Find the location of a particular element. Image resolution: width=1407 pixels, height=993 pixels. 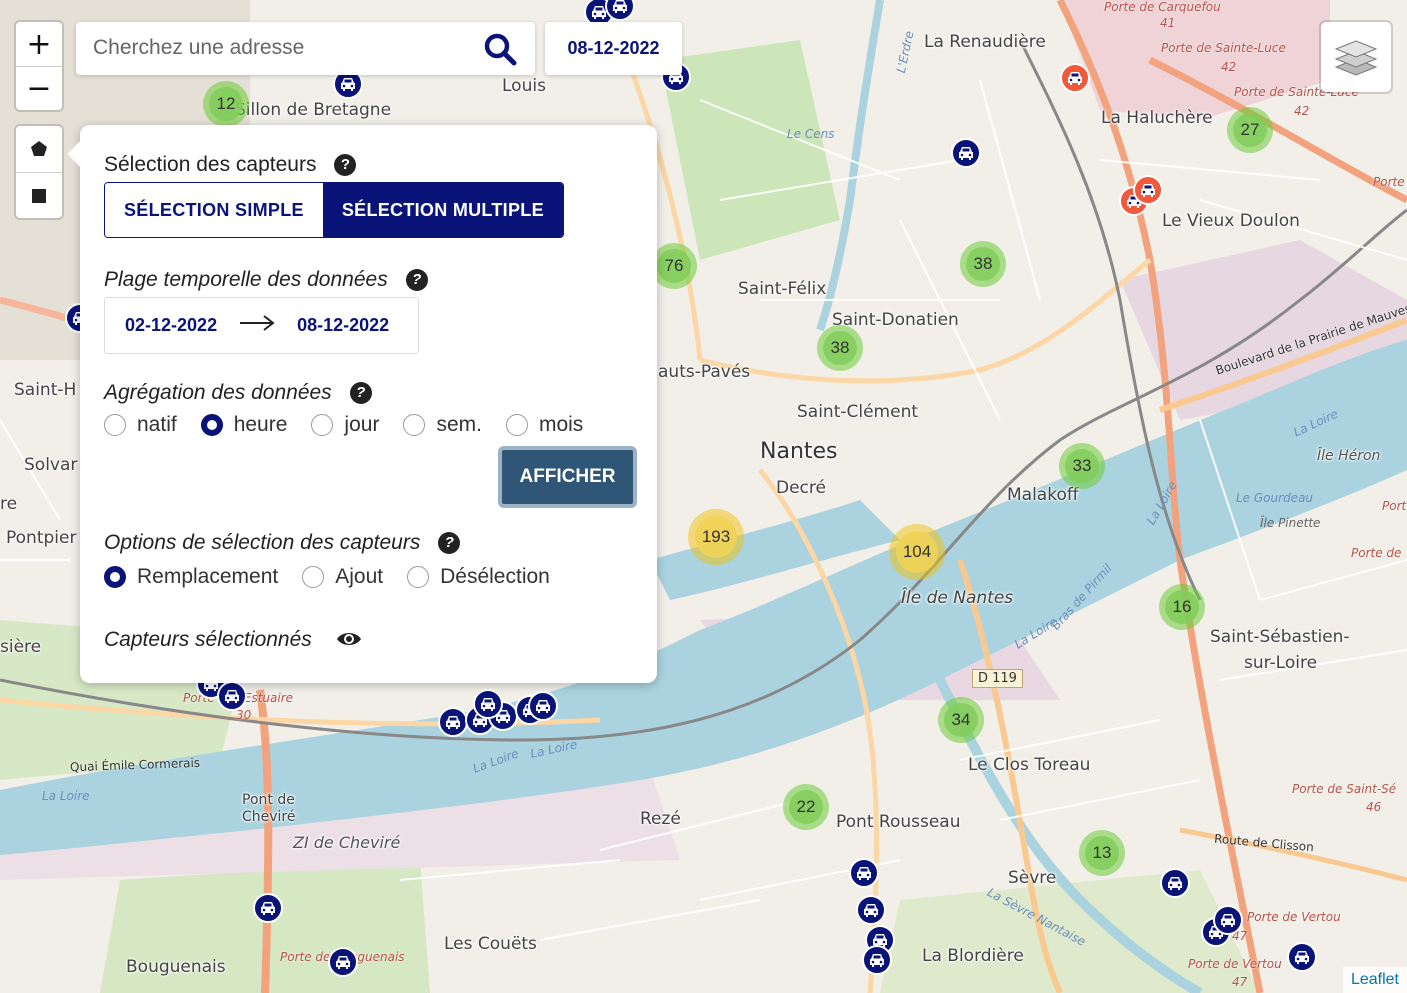

draw-polygon-button is located at coordinates (39, 149).